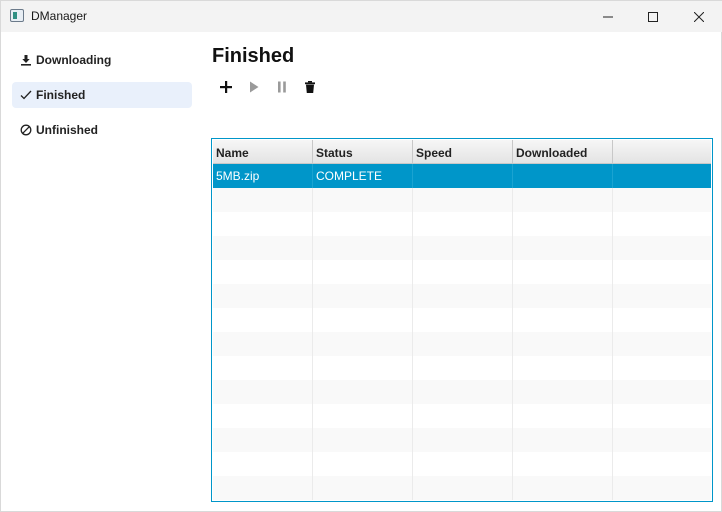 This screenshot has width=722, height=512. What do you see at coordinates (662, 152) in the screenshot?
I see `column-header-filler` at bounding box center [662, 152].